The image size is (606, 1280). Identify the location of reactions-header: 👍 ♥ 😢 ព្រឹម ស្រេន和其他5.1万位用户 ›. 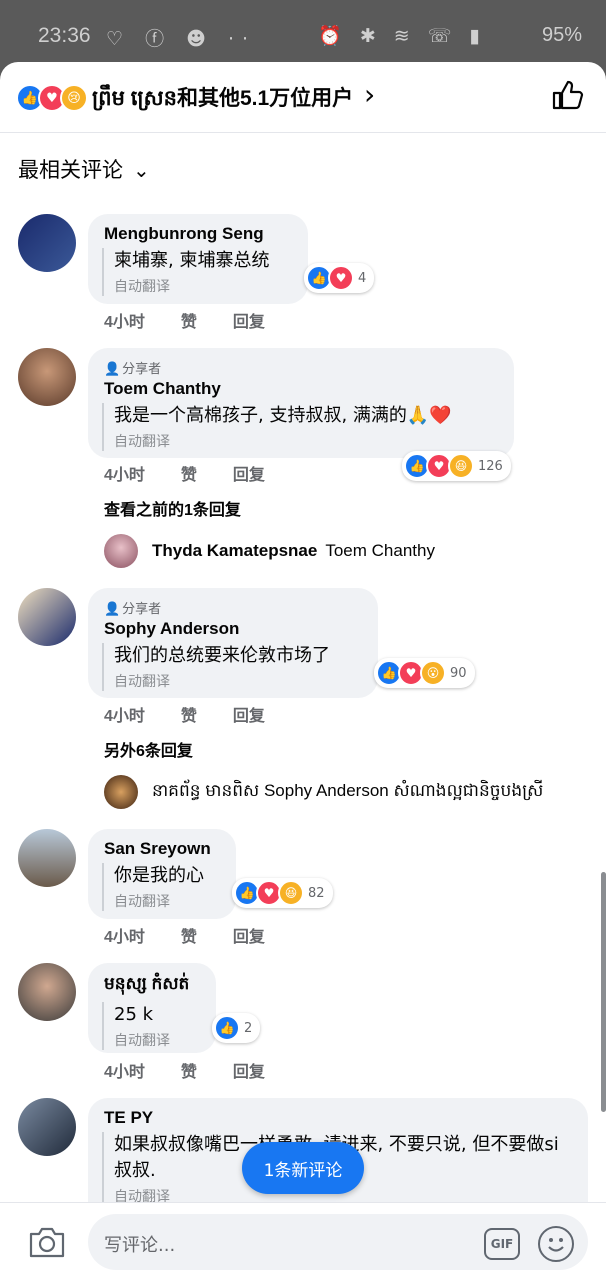
(303, 97).